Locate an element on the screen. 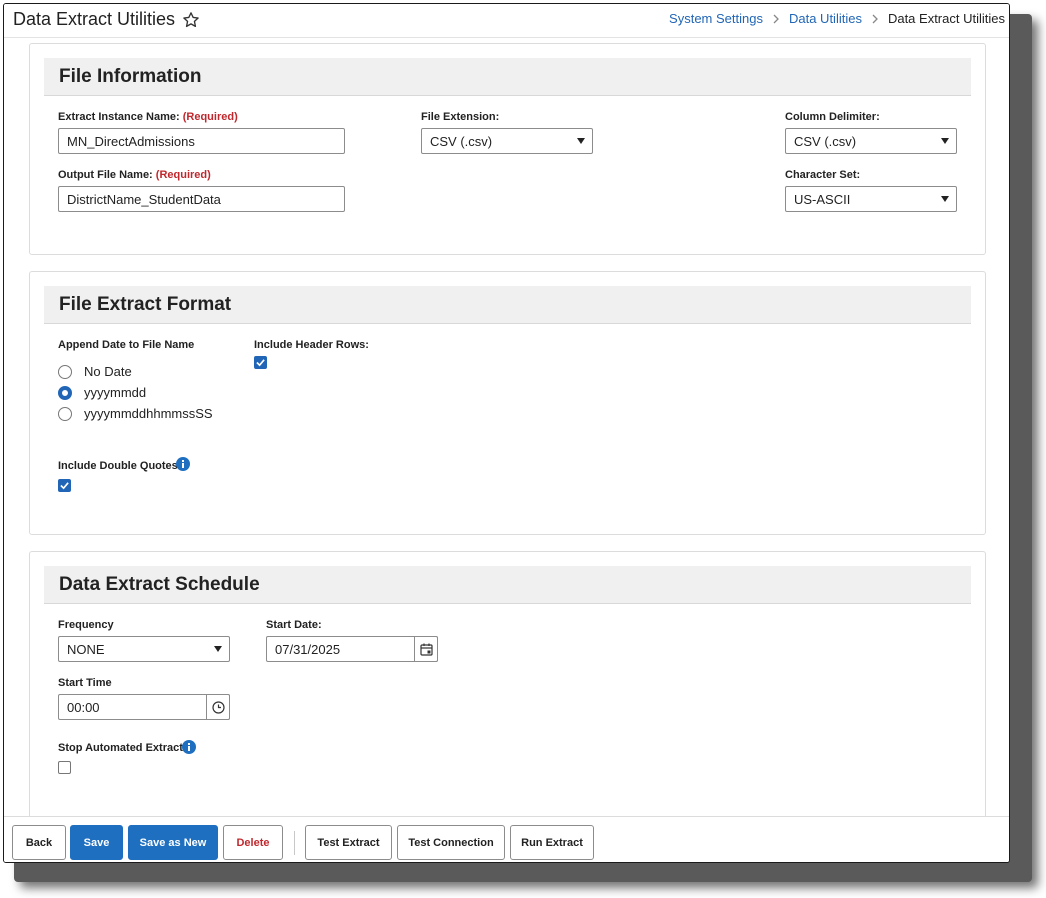  section-header: File Information is located at coordinates (507, 77).